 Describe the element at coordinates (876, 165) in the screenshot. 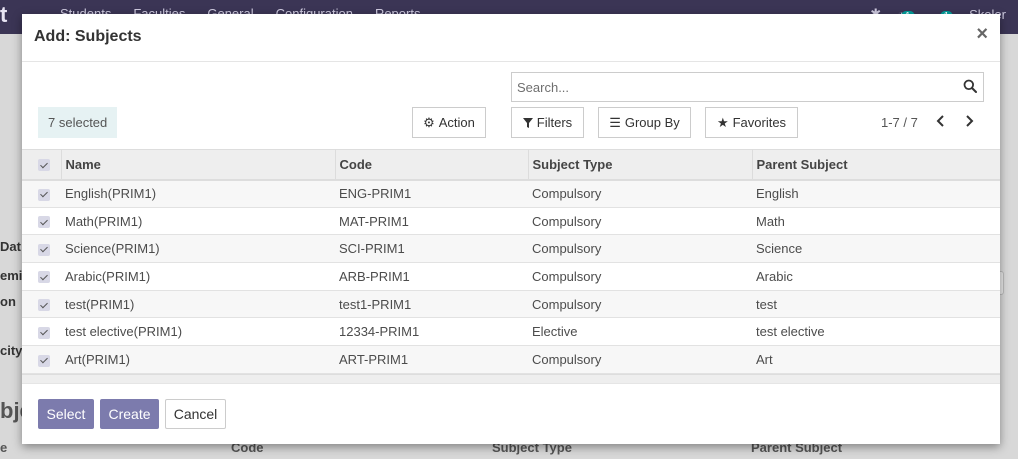

I see `column-header-parent-subject: Parent Subject` at that location.